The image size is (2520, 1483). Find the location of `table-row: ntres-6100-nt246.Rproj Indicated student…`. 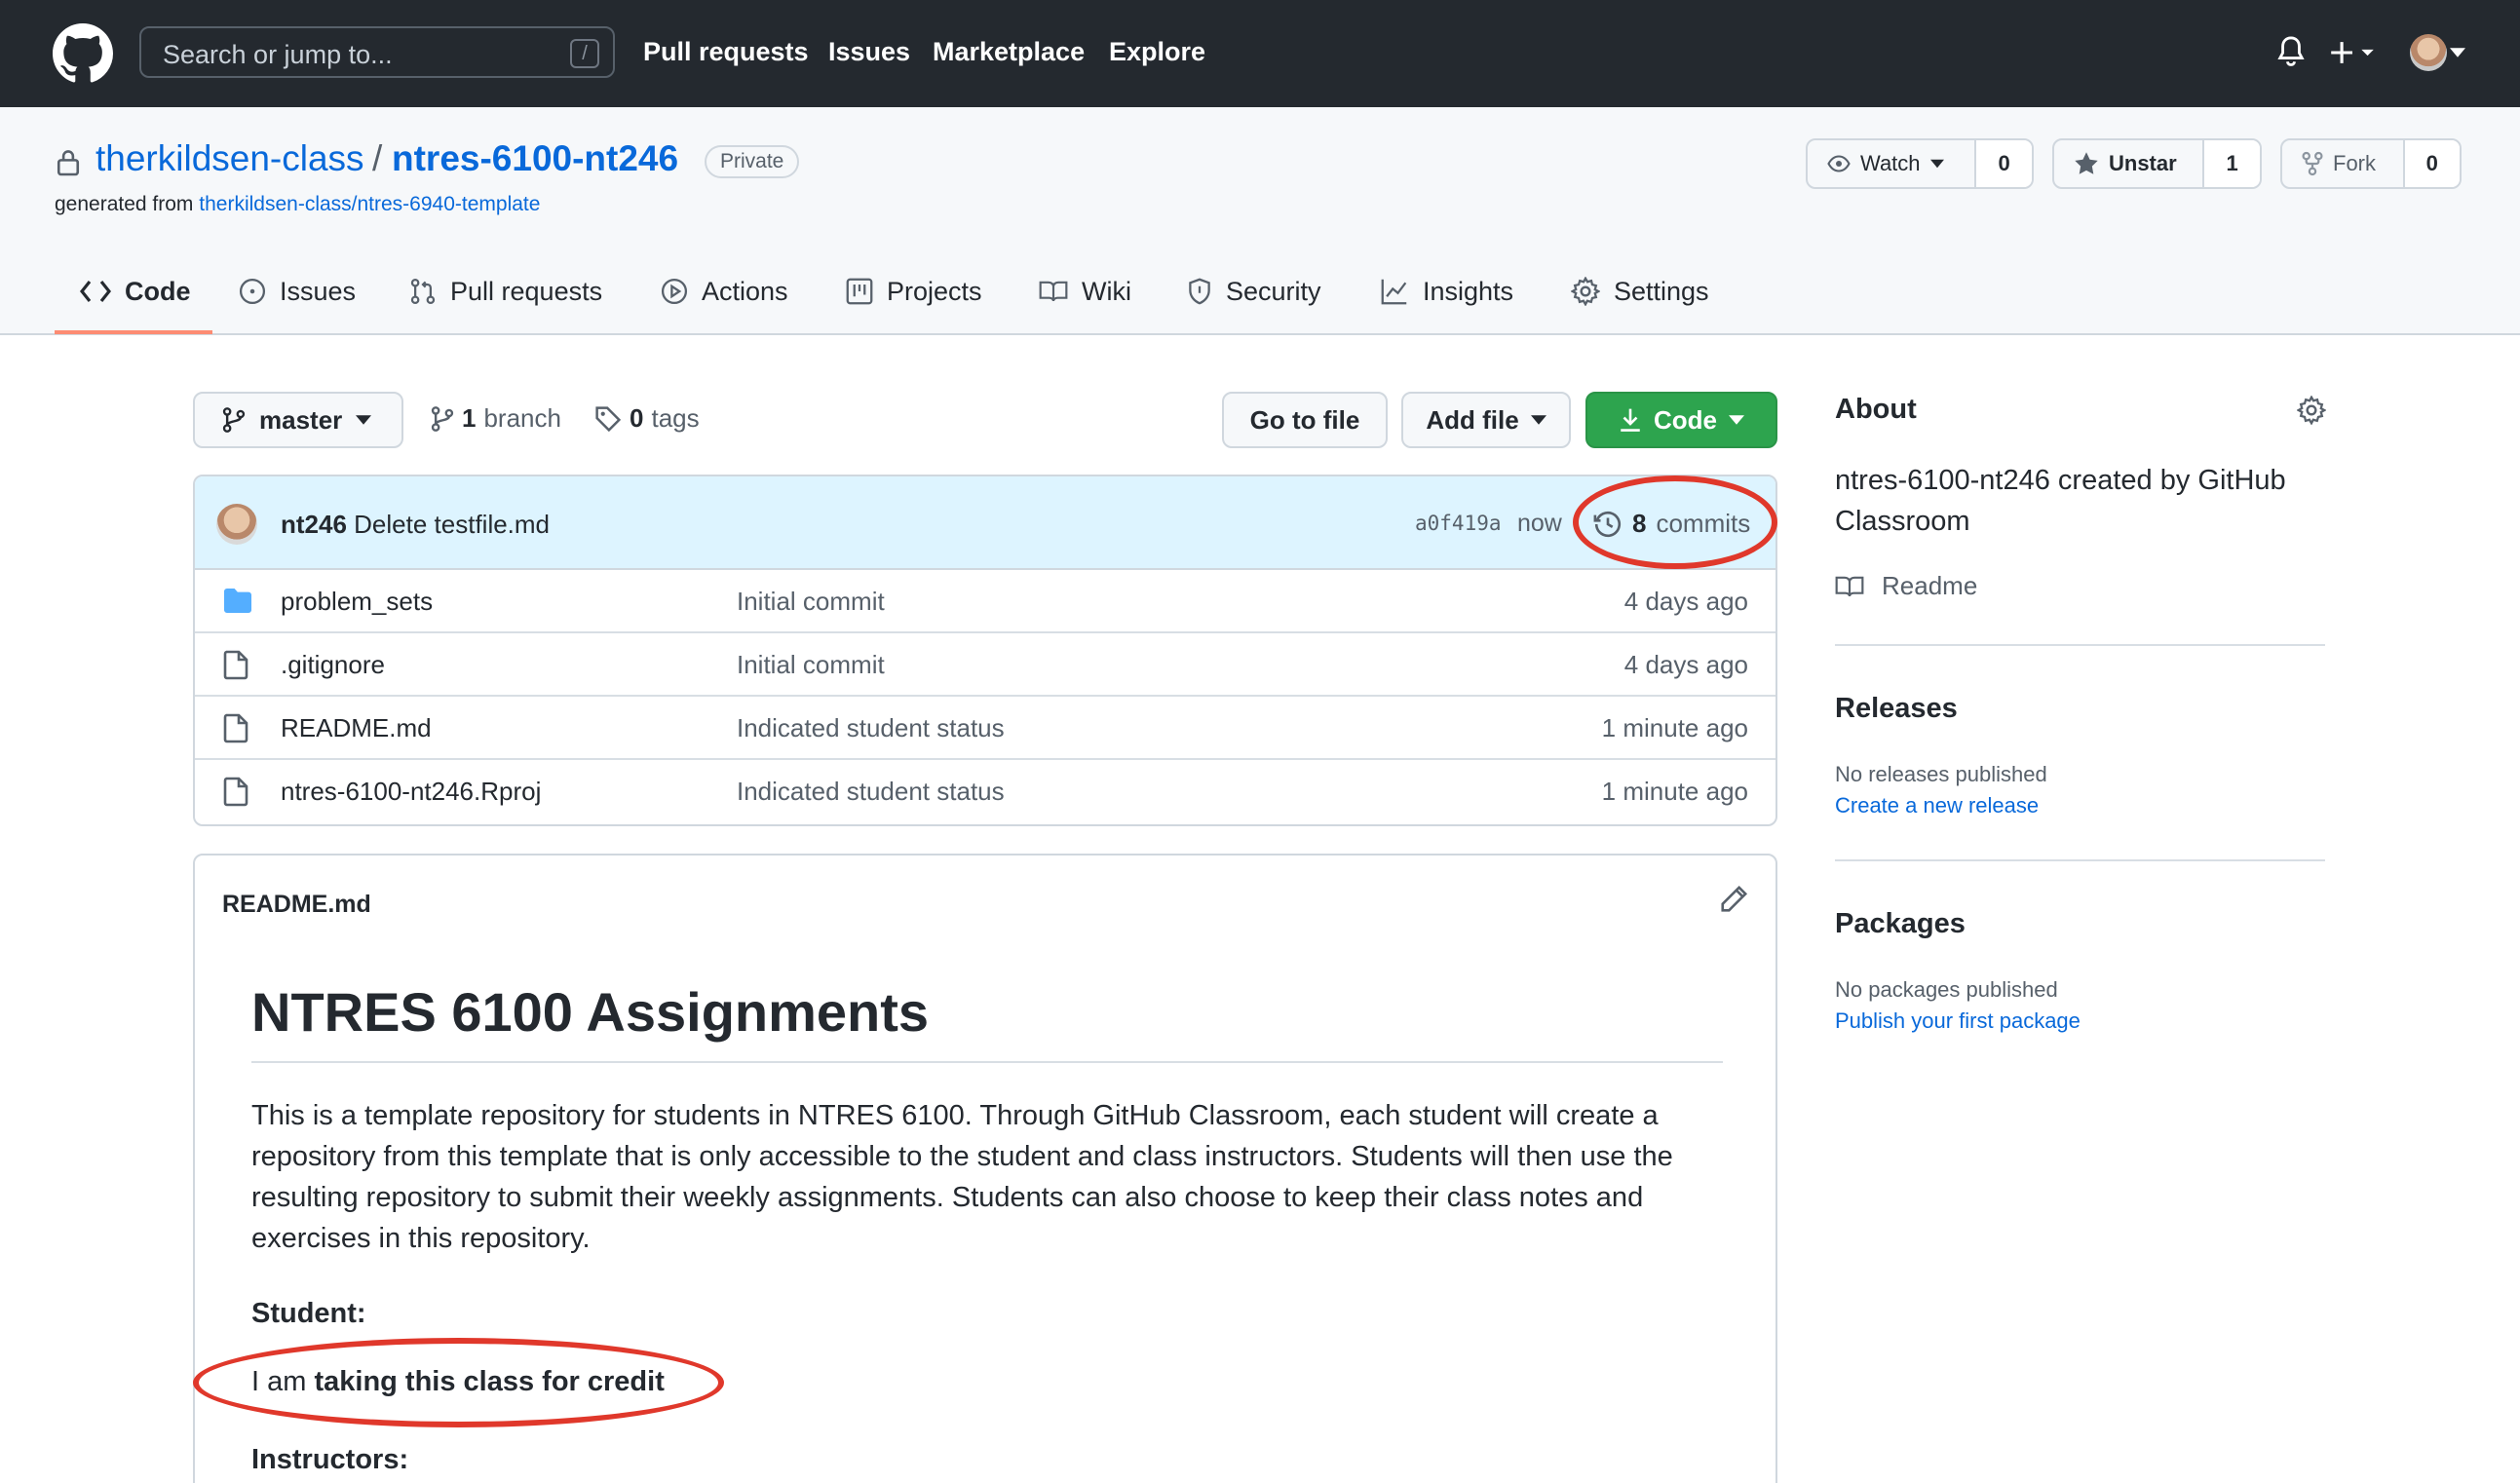

table-row: ntres-6100-nt246.Rproj Indicated student… is located at coordinates (985, 791).